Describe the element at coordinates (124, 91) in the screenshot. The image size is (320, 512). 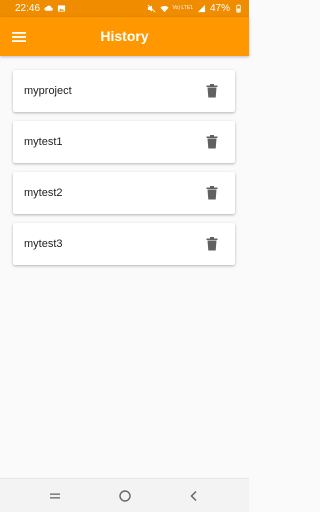
I see `history-item-myproject: myproject` at that location.